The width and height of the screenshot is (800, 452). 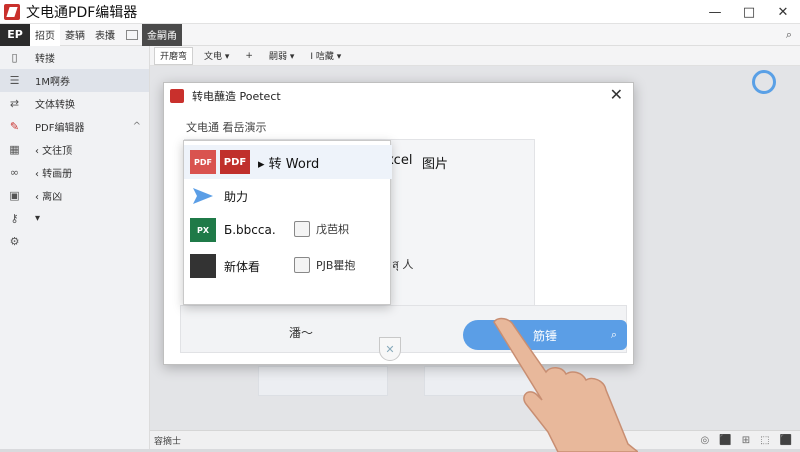 I want to click on option-checkbox-label: PJB瞿抱, so click(x=336, y=265).